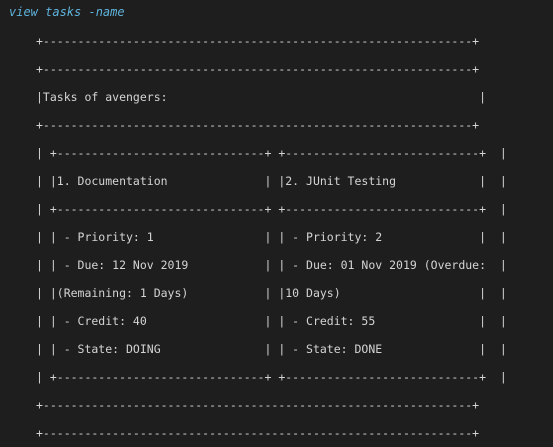 Image resolution: width=553 pixels, height=447 pixels. What do you see at coordinates (67, 12) in the screenshot?
I see `command-line: view tasks -name` at bounding box center [67, 12].